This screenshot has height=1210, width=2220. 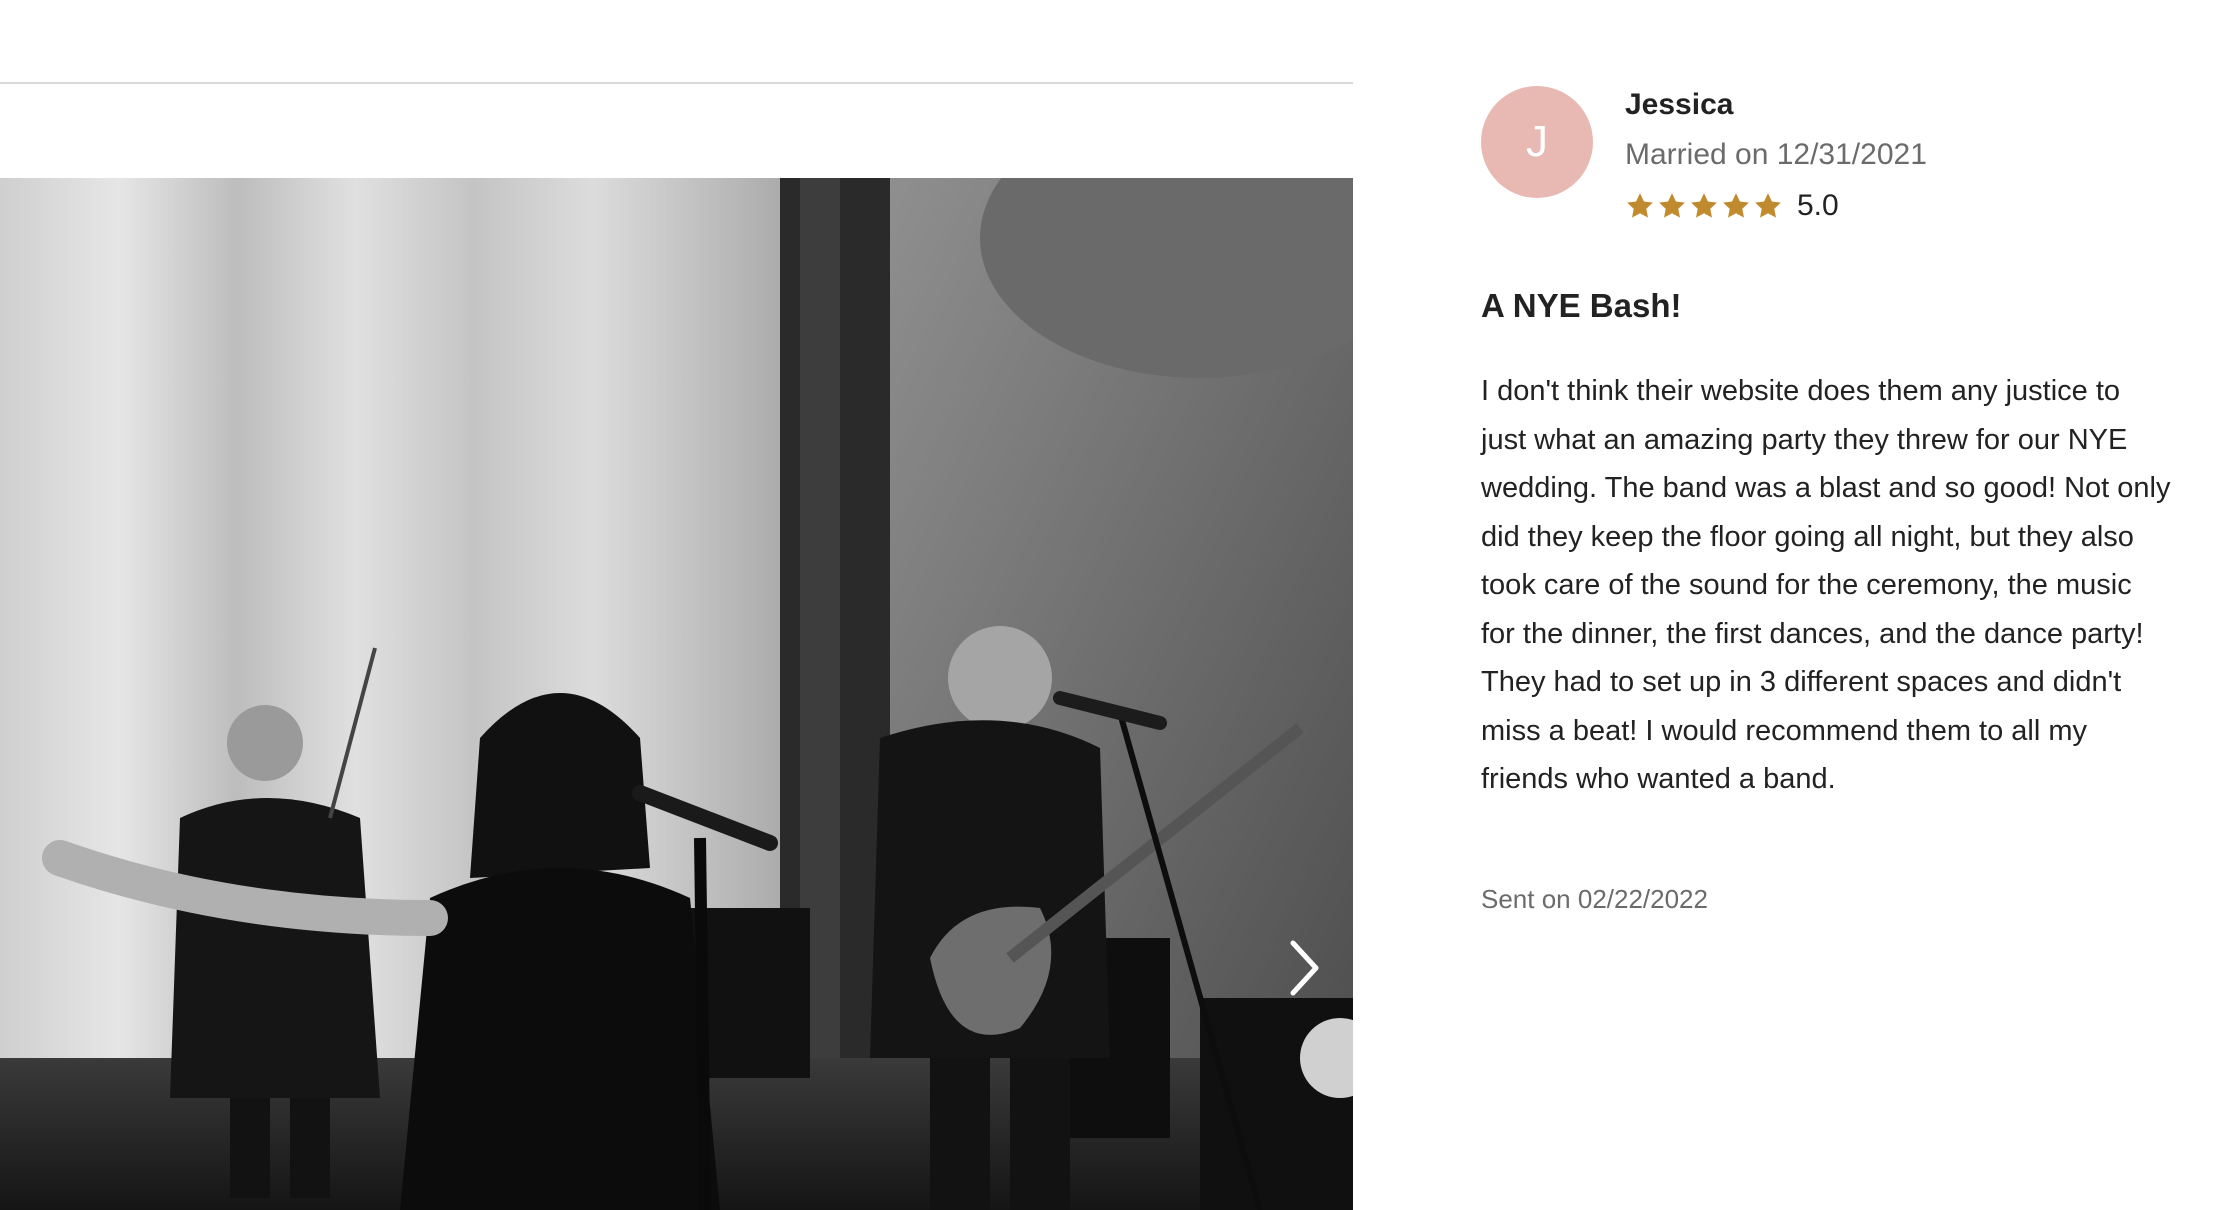 What do you see at coordinates (1776, 154) in the screenshot?
I see `married-date: Married on 12/31/2021` at bounding box center [1776, 154].